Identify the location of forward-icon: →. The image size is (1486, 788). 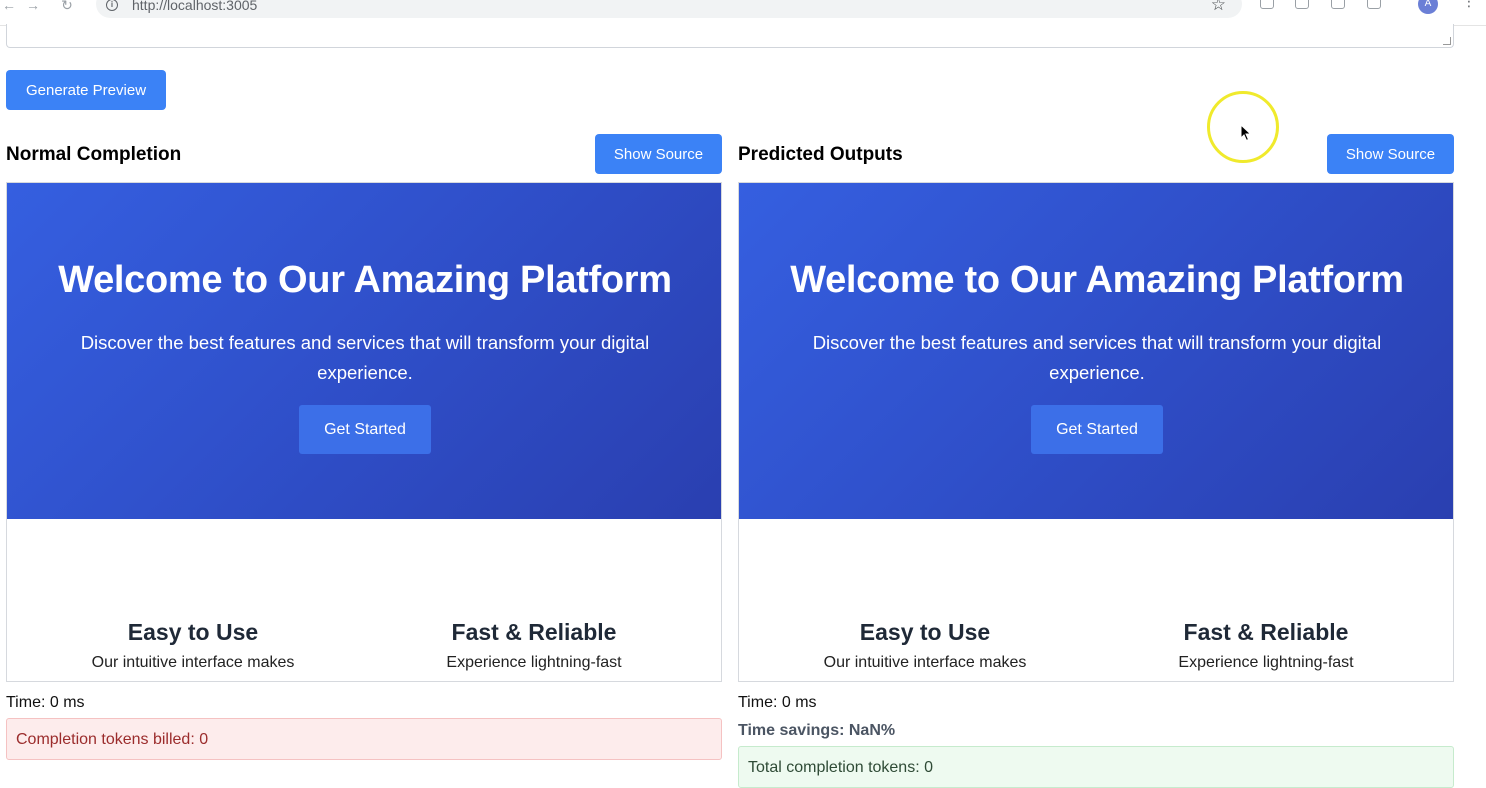
(33, 7).